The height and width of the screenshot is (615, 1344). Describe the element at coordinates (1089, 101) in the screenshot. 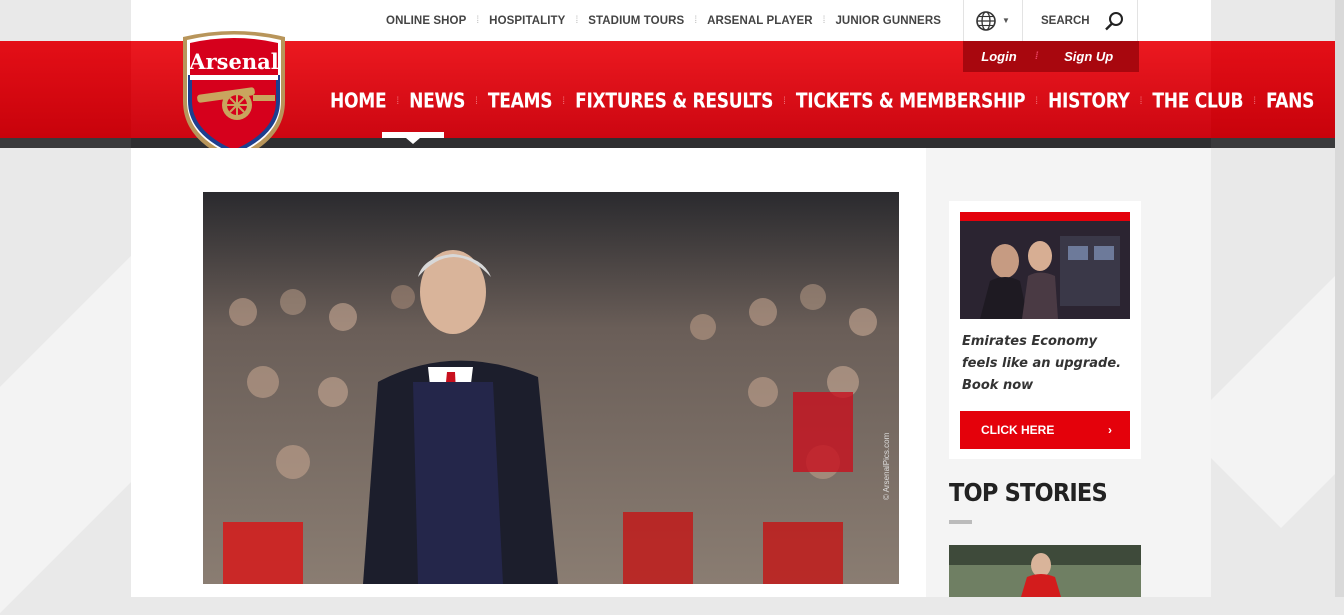

I see `nav-history: HISTORY` at that location.